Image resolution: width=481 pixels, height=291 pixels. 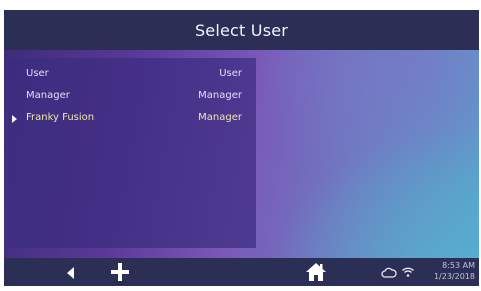 What do you see at coordinates (458, 265) in the screenshot?
I see `time-text: 8:53 AM` at bounding box center [458, 265].